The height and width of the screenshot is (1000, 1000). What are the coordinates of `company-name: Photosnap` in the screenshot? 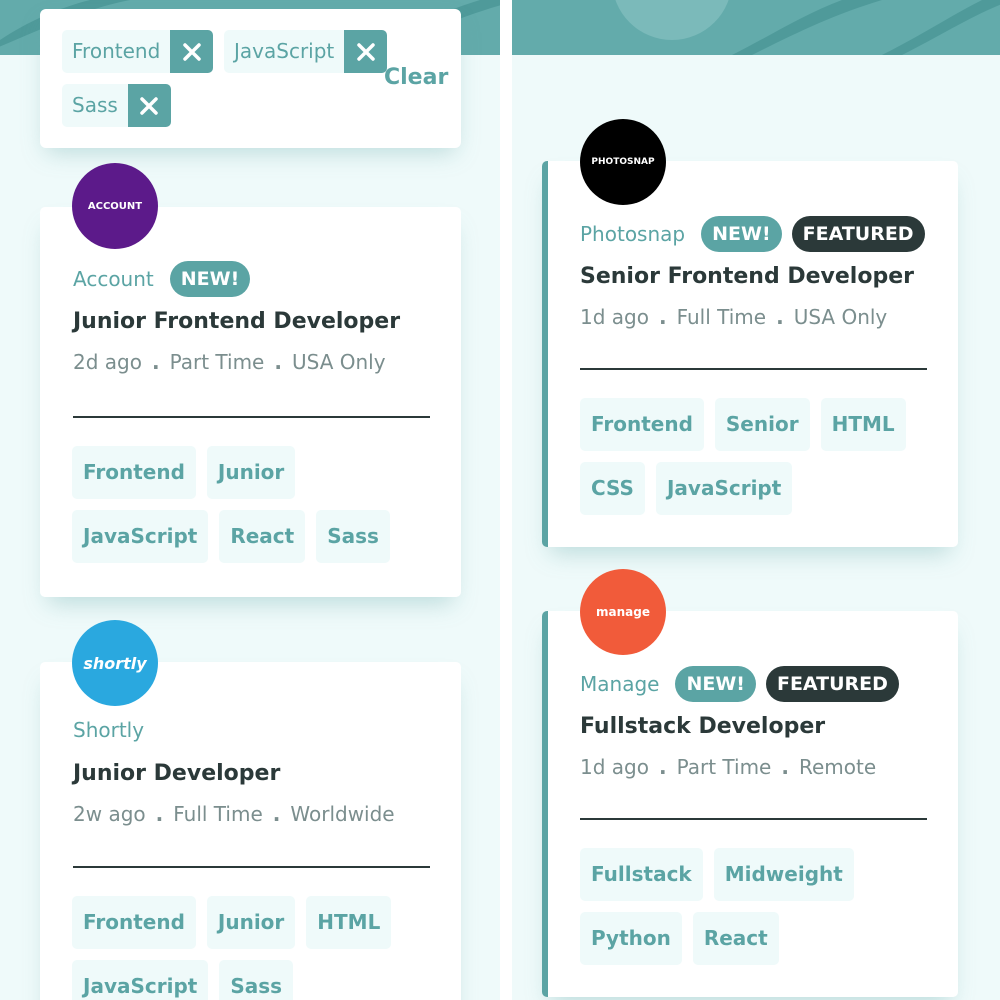 It's located at (633, 234).